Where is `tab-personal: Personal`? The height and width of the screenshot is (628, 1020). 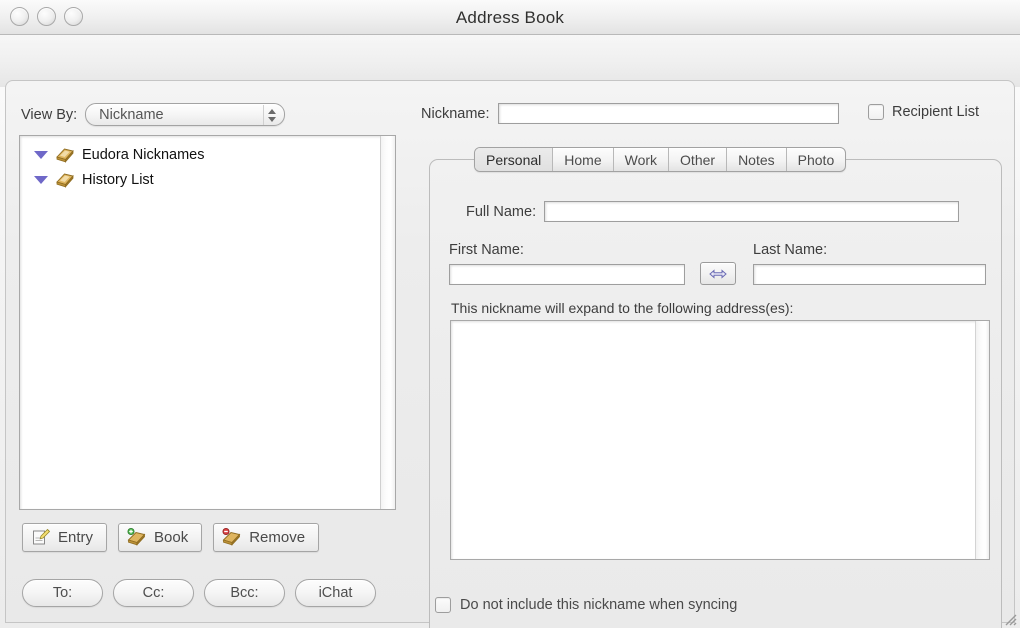
tab-personal: Personal is located at coordinates (514, 159).